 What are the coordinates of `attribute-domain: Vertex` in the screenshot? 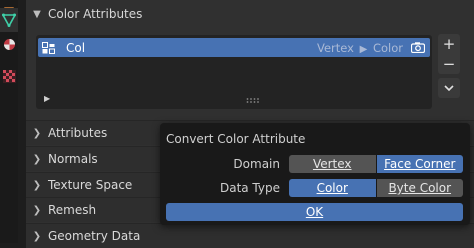 It's located at (335, 47).